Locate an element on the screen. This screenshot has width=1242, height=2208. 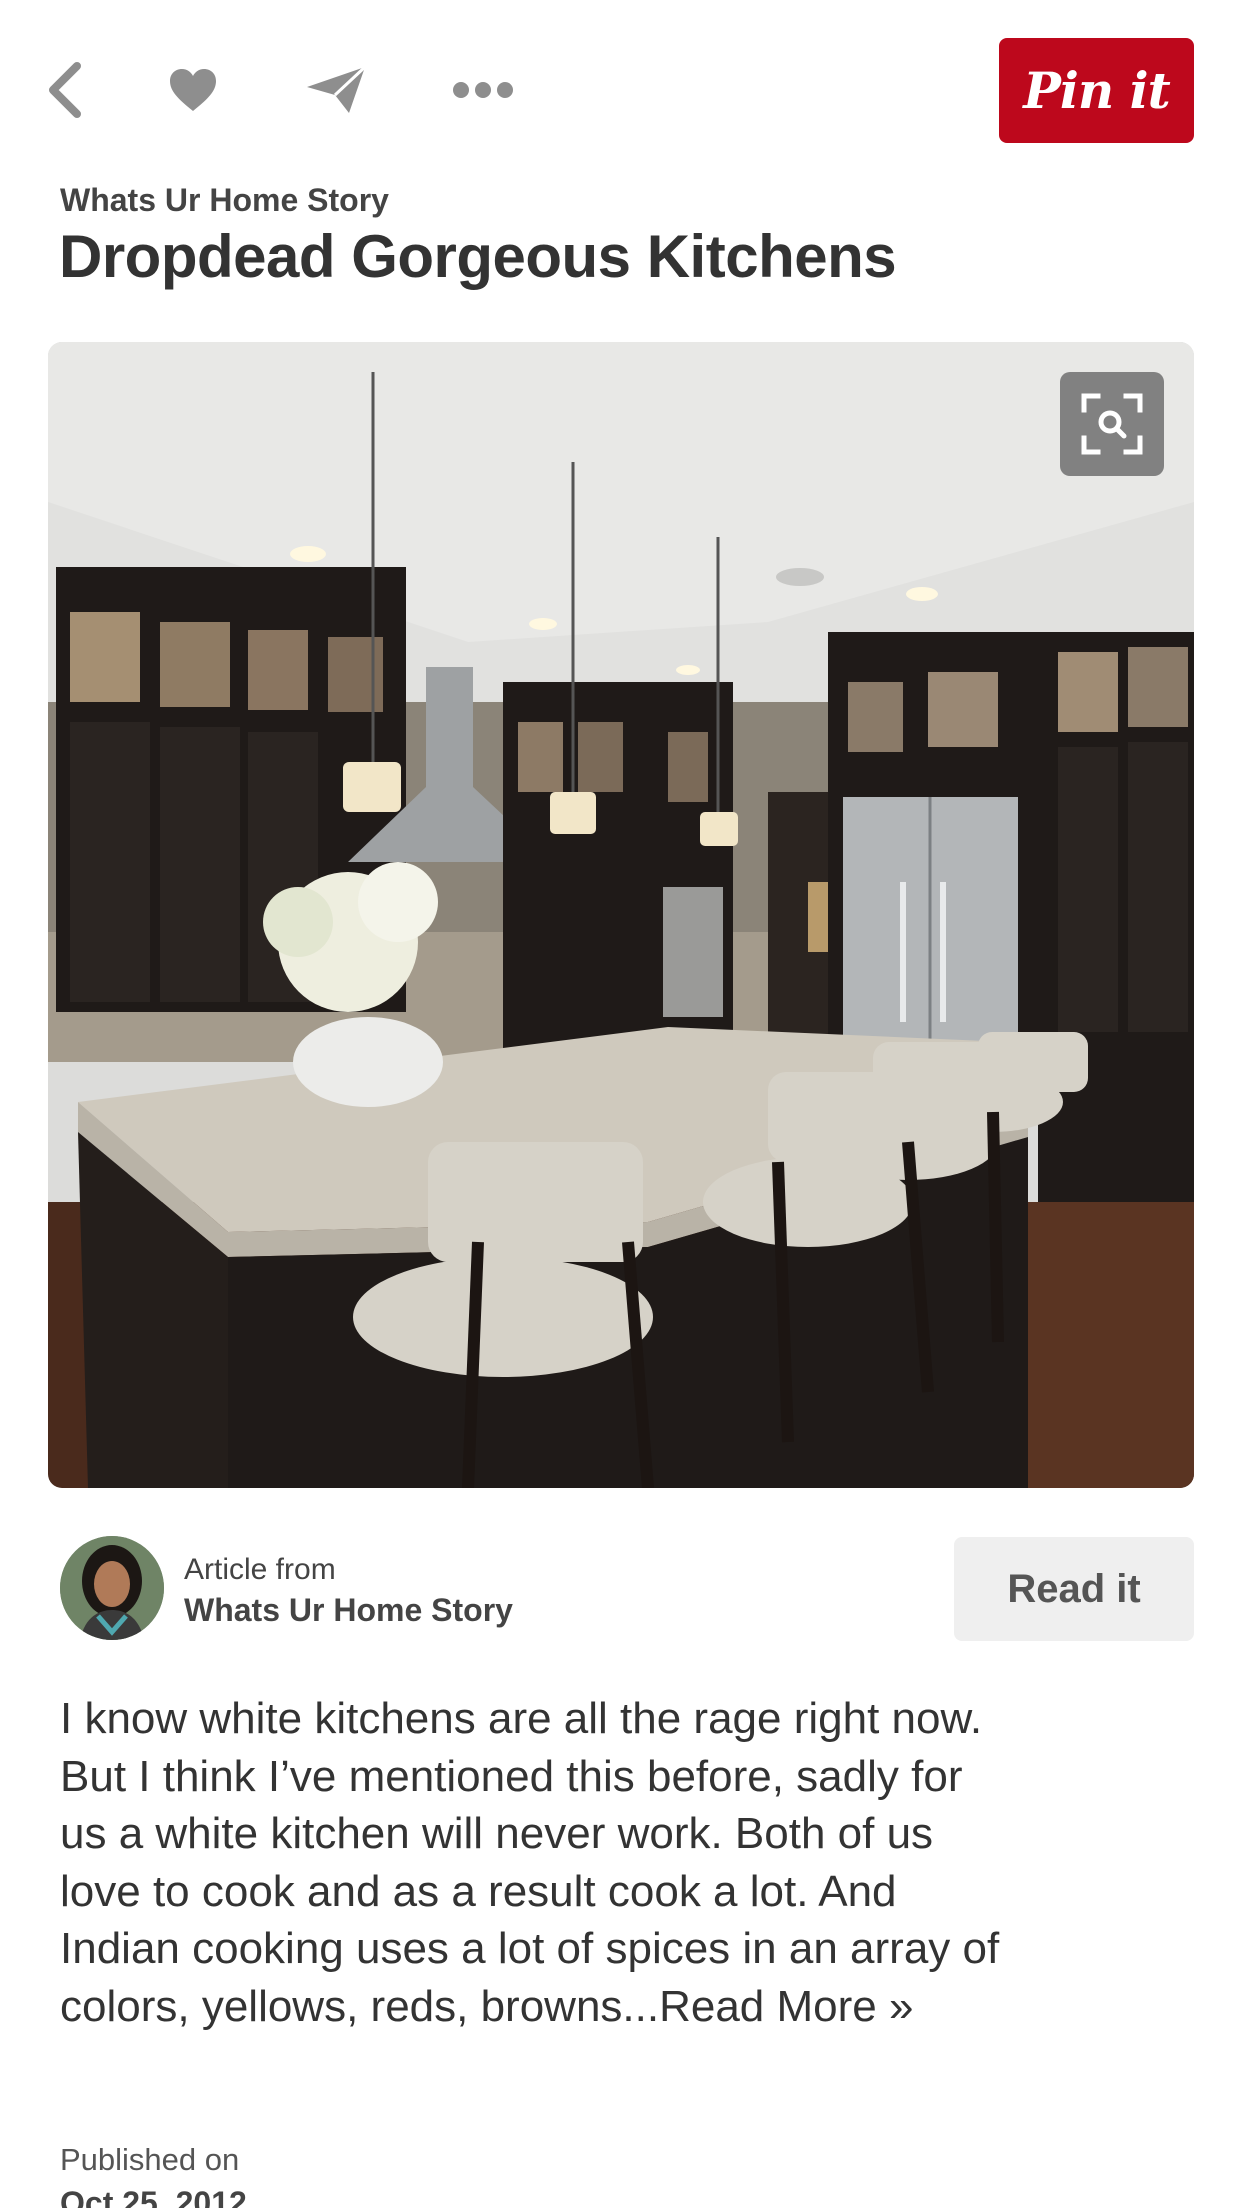
read-more-link: Read More » is located at coordinates (786, 2006).